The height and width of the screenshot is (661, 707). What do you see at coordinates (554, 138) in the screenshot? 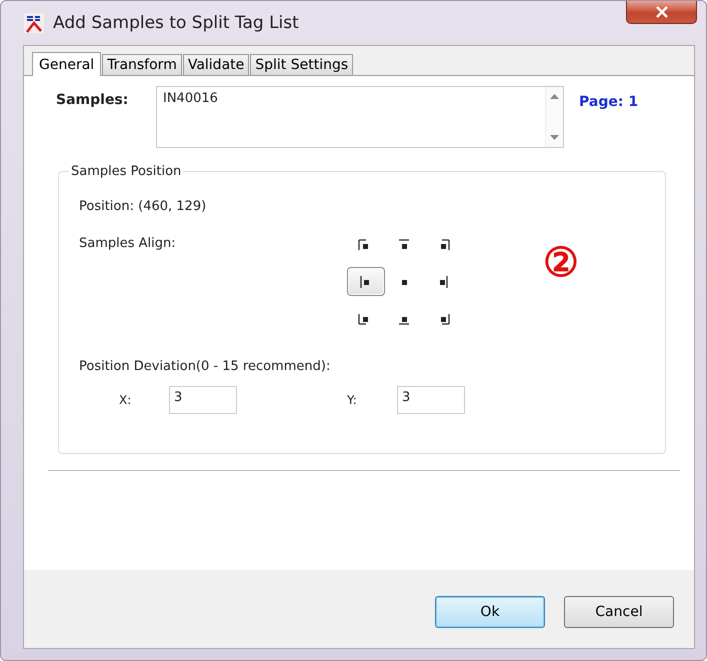
I see `scroll-down-icon` at bounding box center [554, 138].